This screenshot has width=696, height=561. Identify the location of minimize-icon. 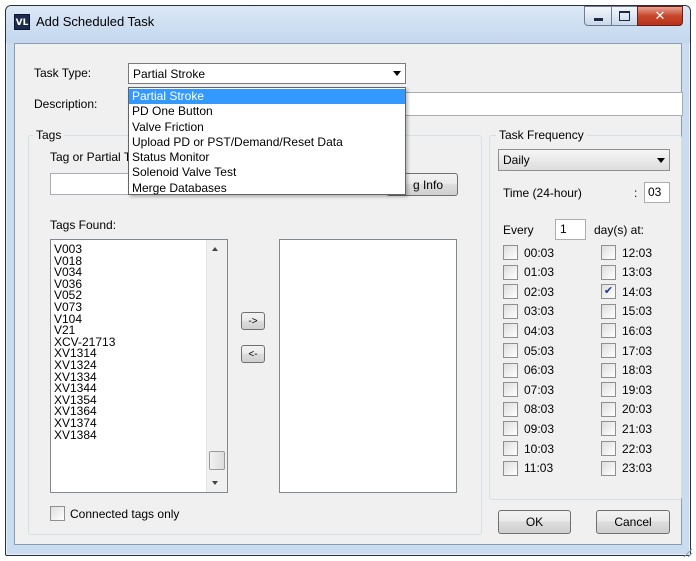
(598, 19).